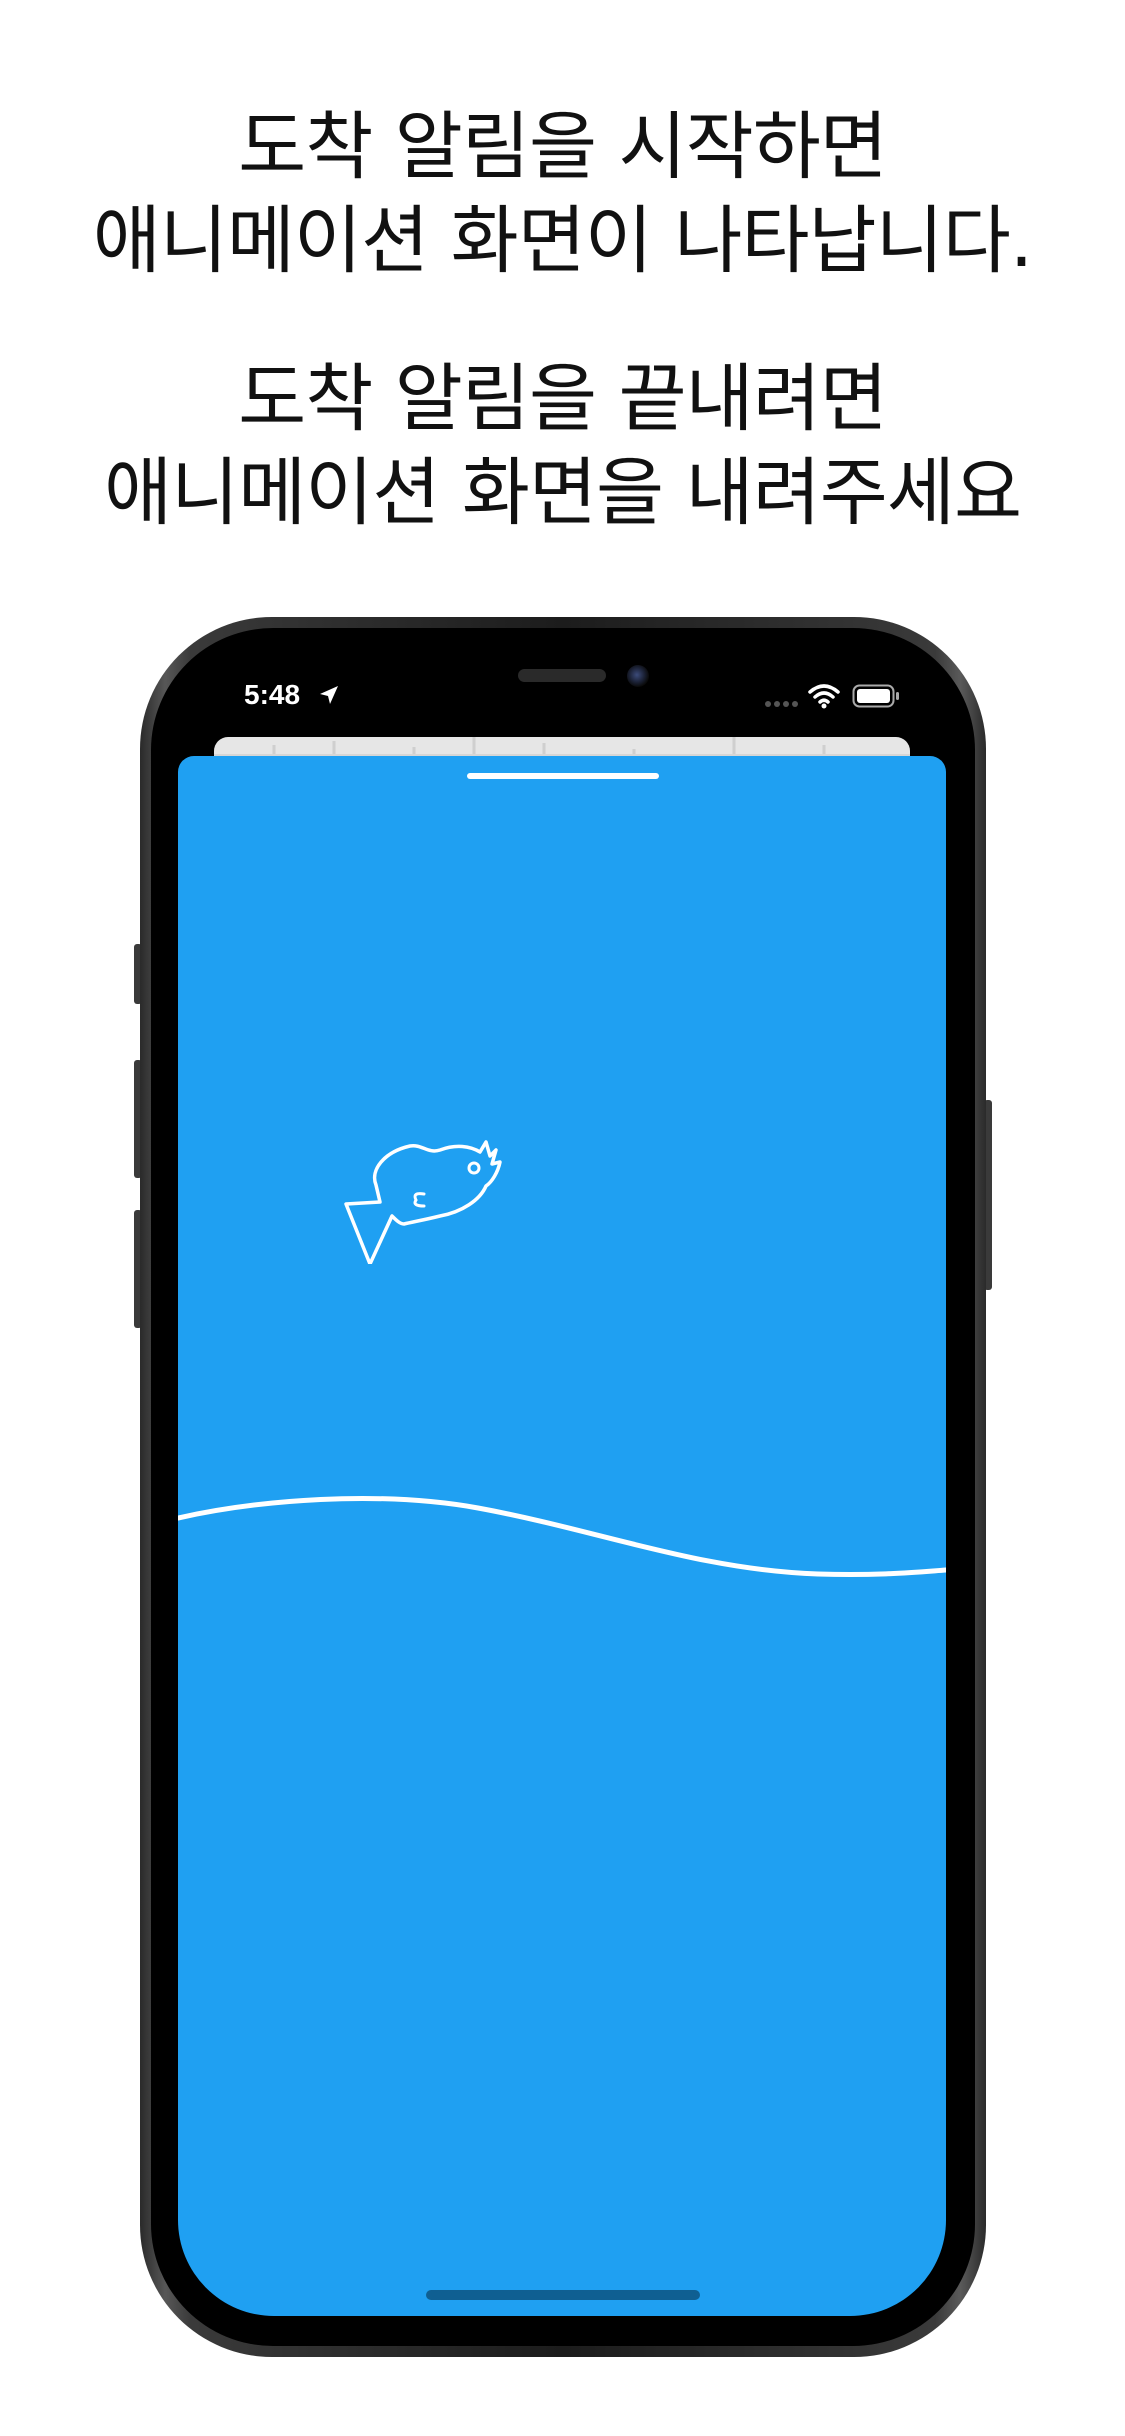  What do you see at coordinates (562, 446) in the screenshot?
I see `caption-end: 도착 알림을 끝내려면 애니메이션 화면을 내려주세요` at bounding box center [562, 446].